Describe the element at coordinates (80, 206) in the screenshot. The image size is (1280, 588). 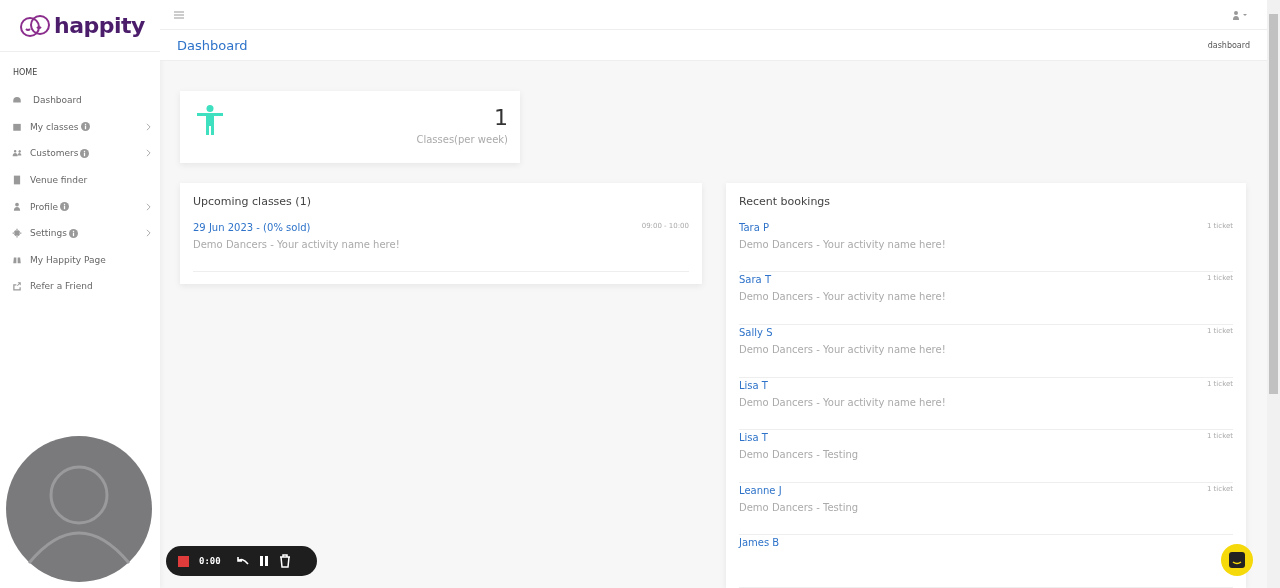
I see `sidebar-item: Profile` at that location.